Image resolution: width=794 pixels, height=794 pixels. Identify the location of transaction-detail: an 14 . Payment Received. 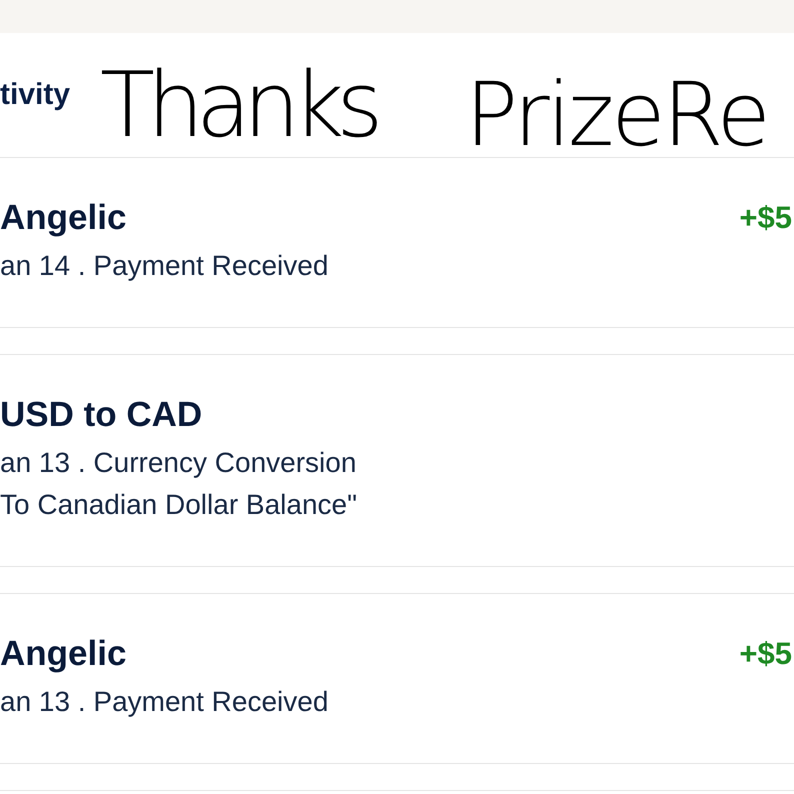
(164, 266).